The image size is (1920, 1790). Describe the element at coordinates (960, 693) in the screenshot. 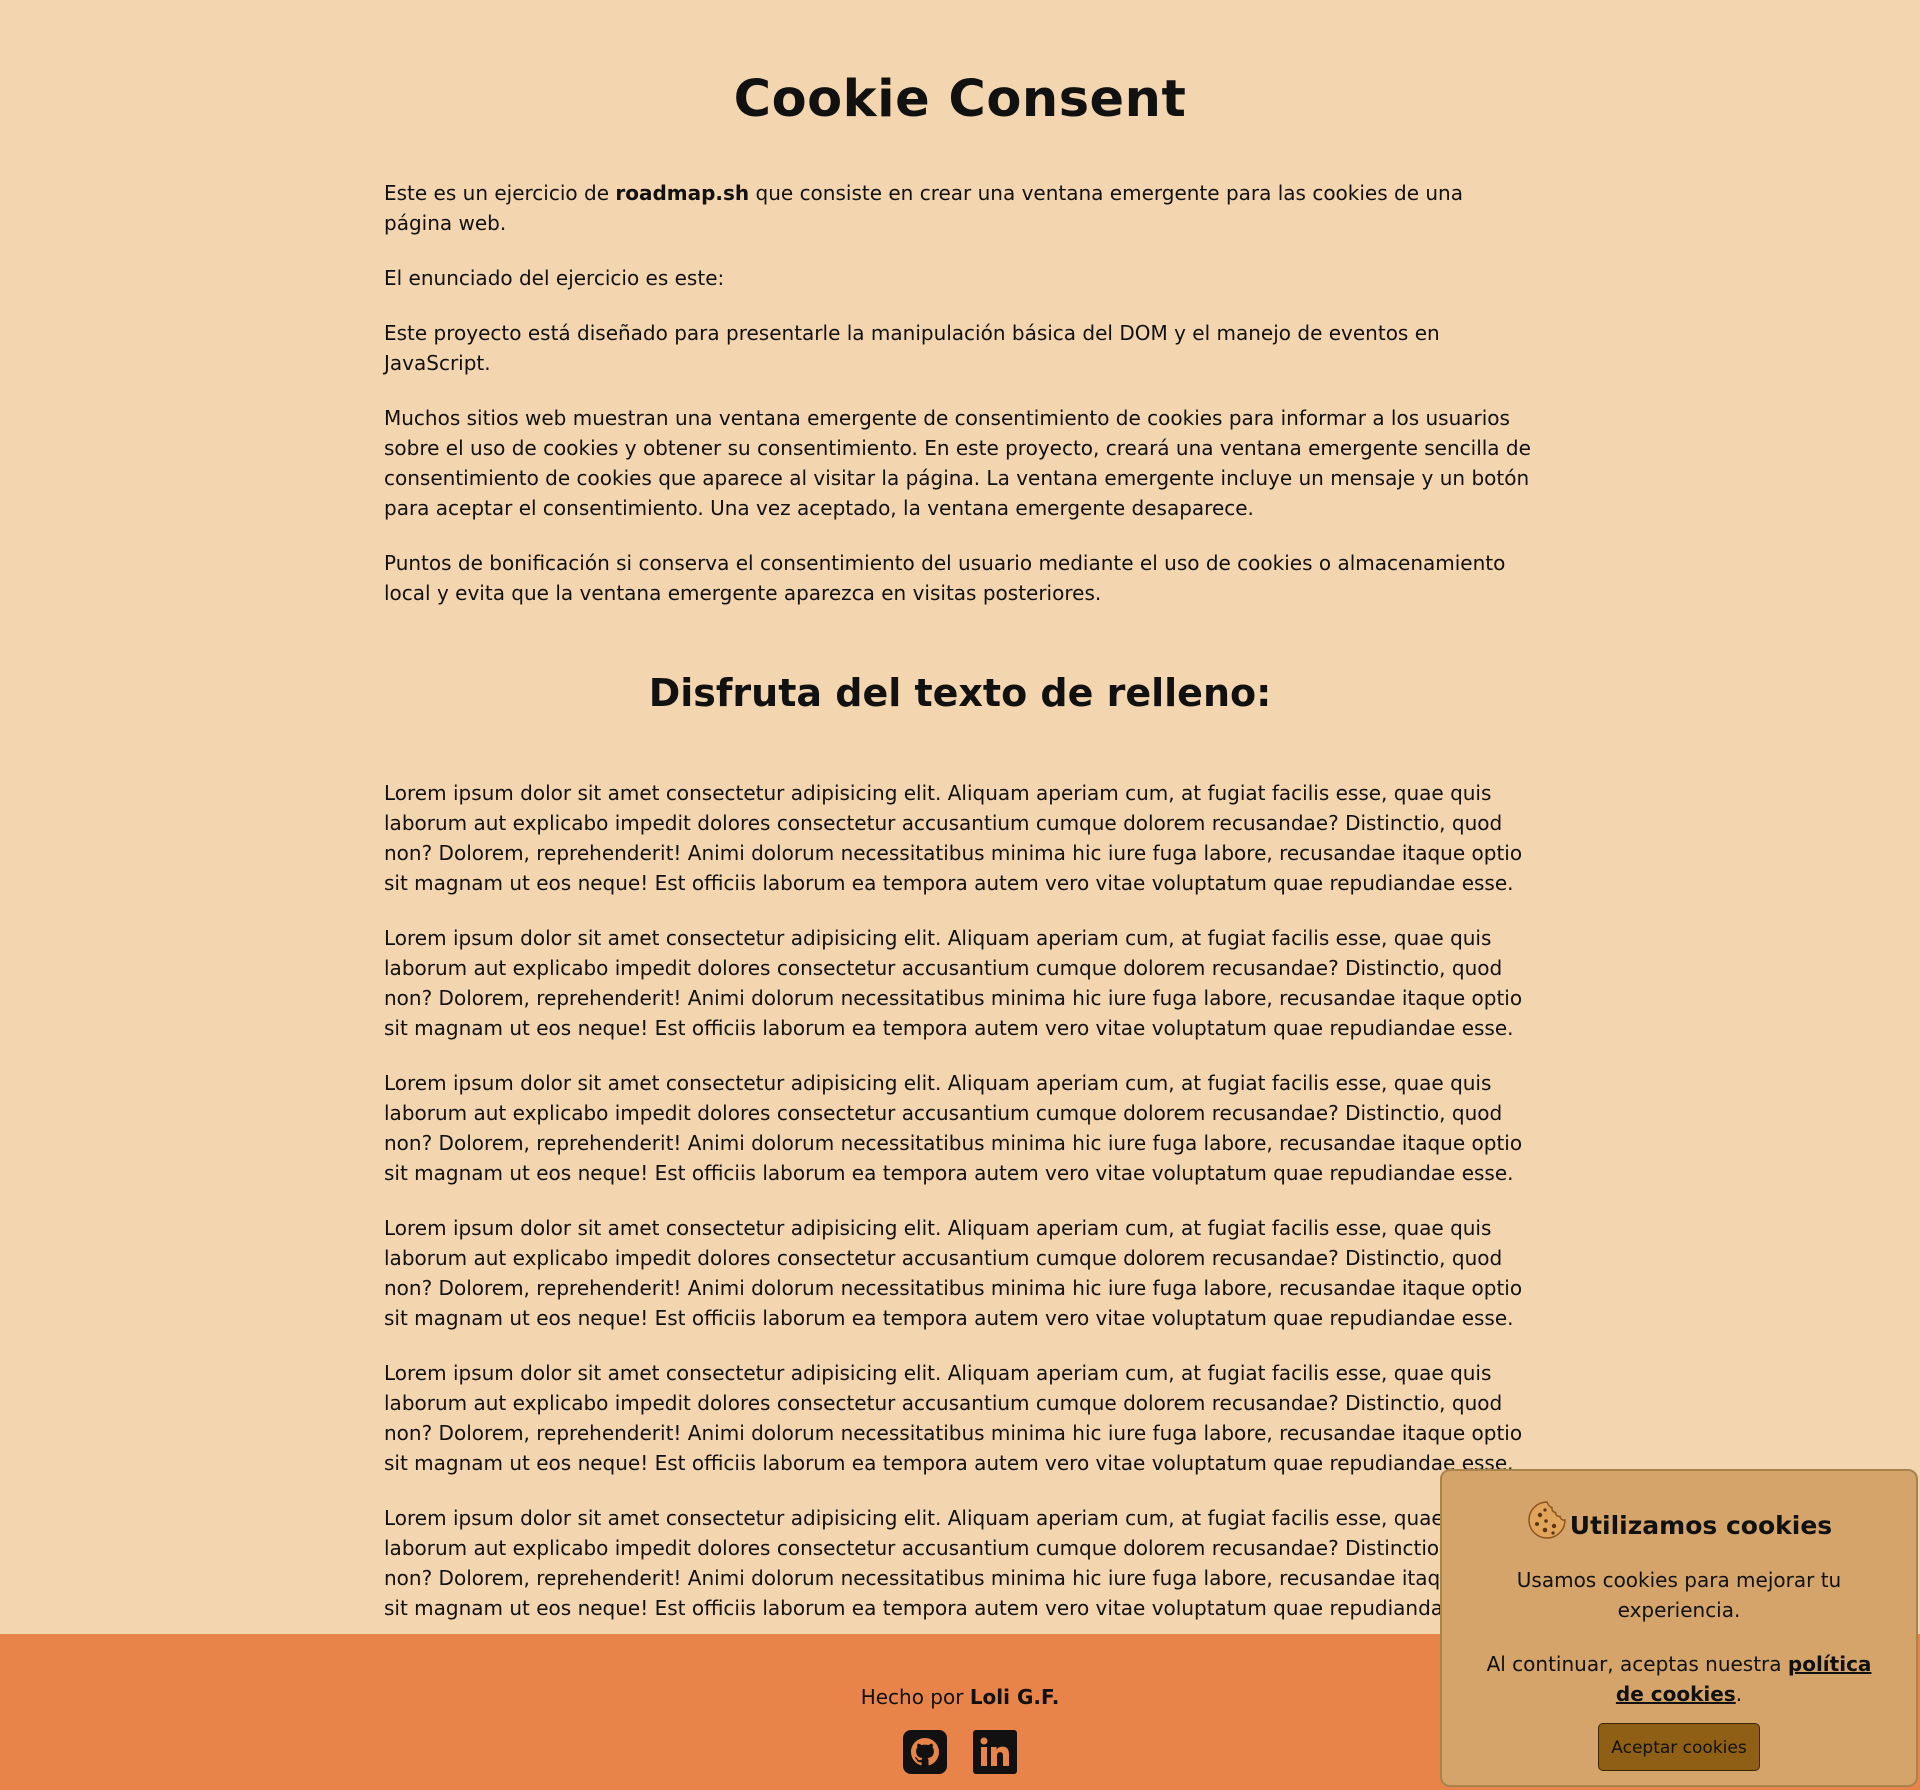

I see `filler-heading: Disfruta del texto de relleno:` at that location.